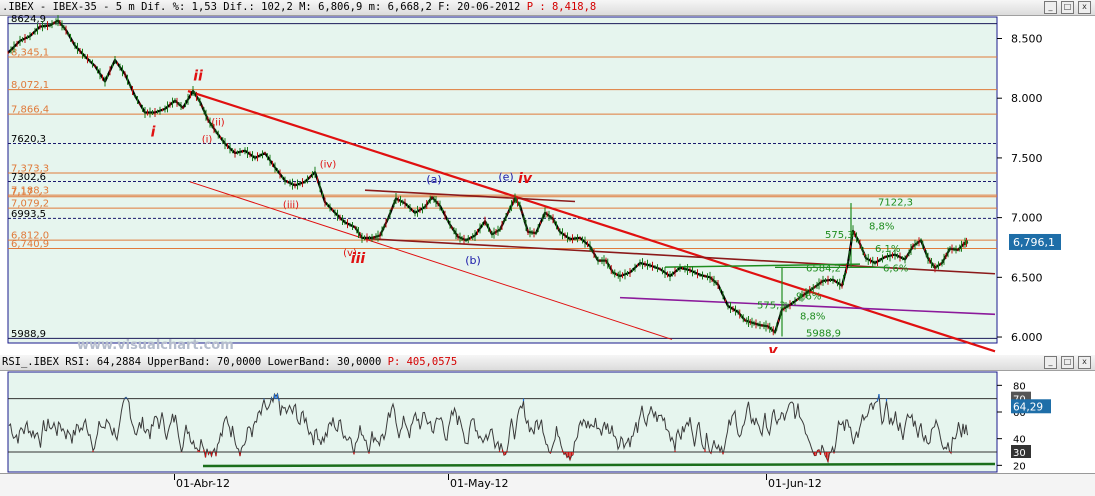 Image resolution: width=1095 pixels, height=496 pixels. Describe the element at coordinates (30, 52) in the screenshot. I see `level-label: 8,345,1` at that location.